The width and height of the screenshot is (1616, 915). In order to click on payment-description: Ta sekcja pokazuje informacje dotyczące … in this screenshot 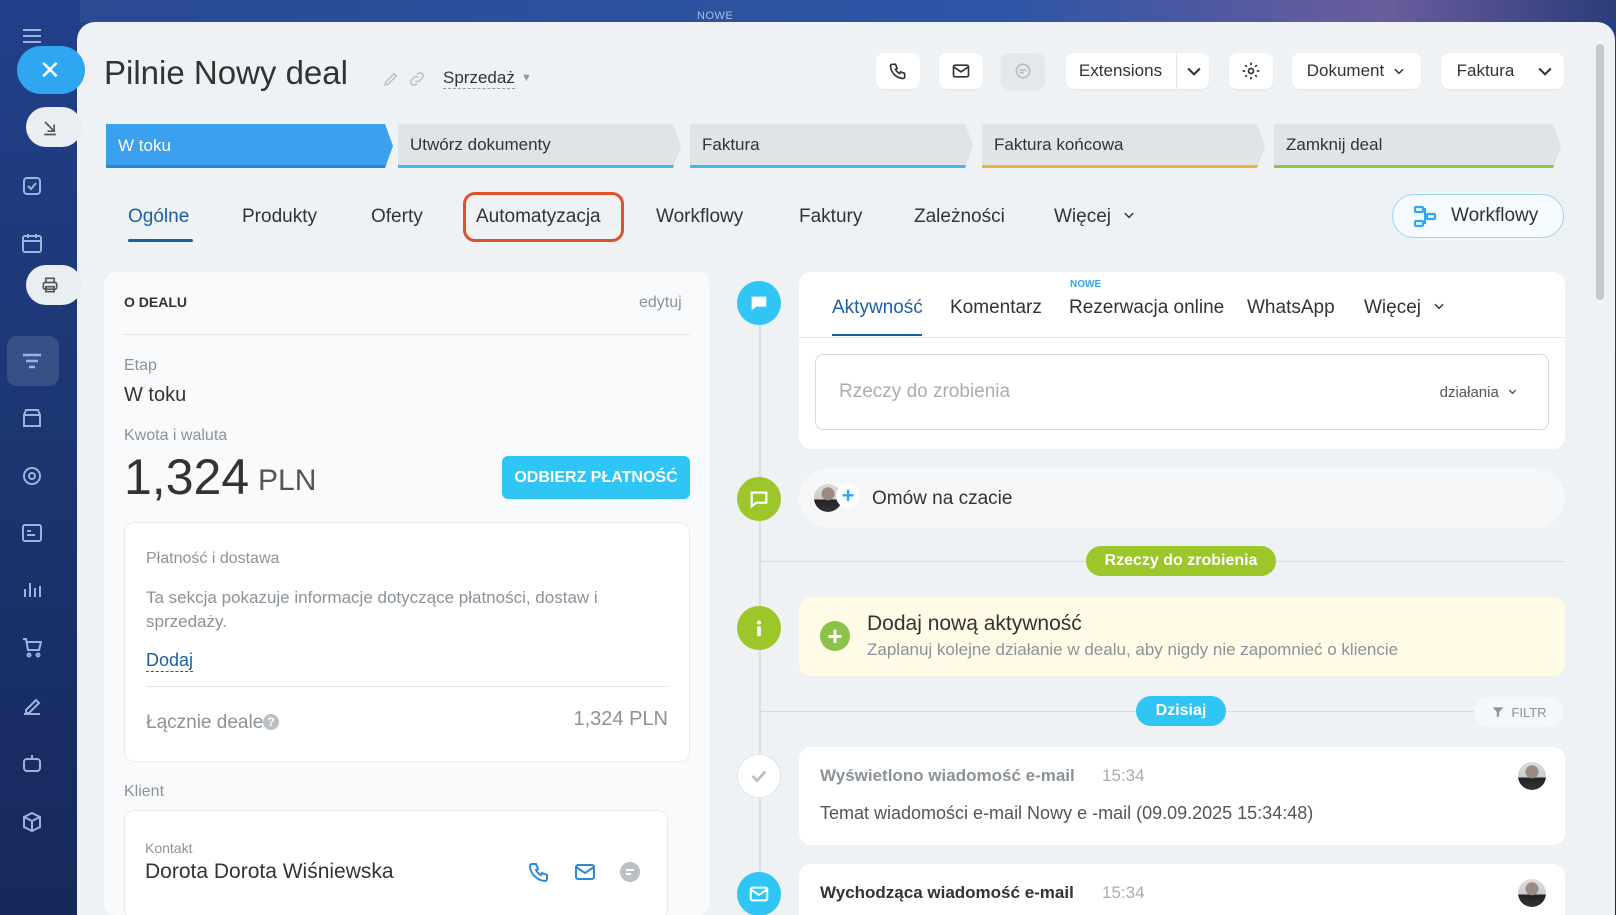, I will do `click(372, 609)`.